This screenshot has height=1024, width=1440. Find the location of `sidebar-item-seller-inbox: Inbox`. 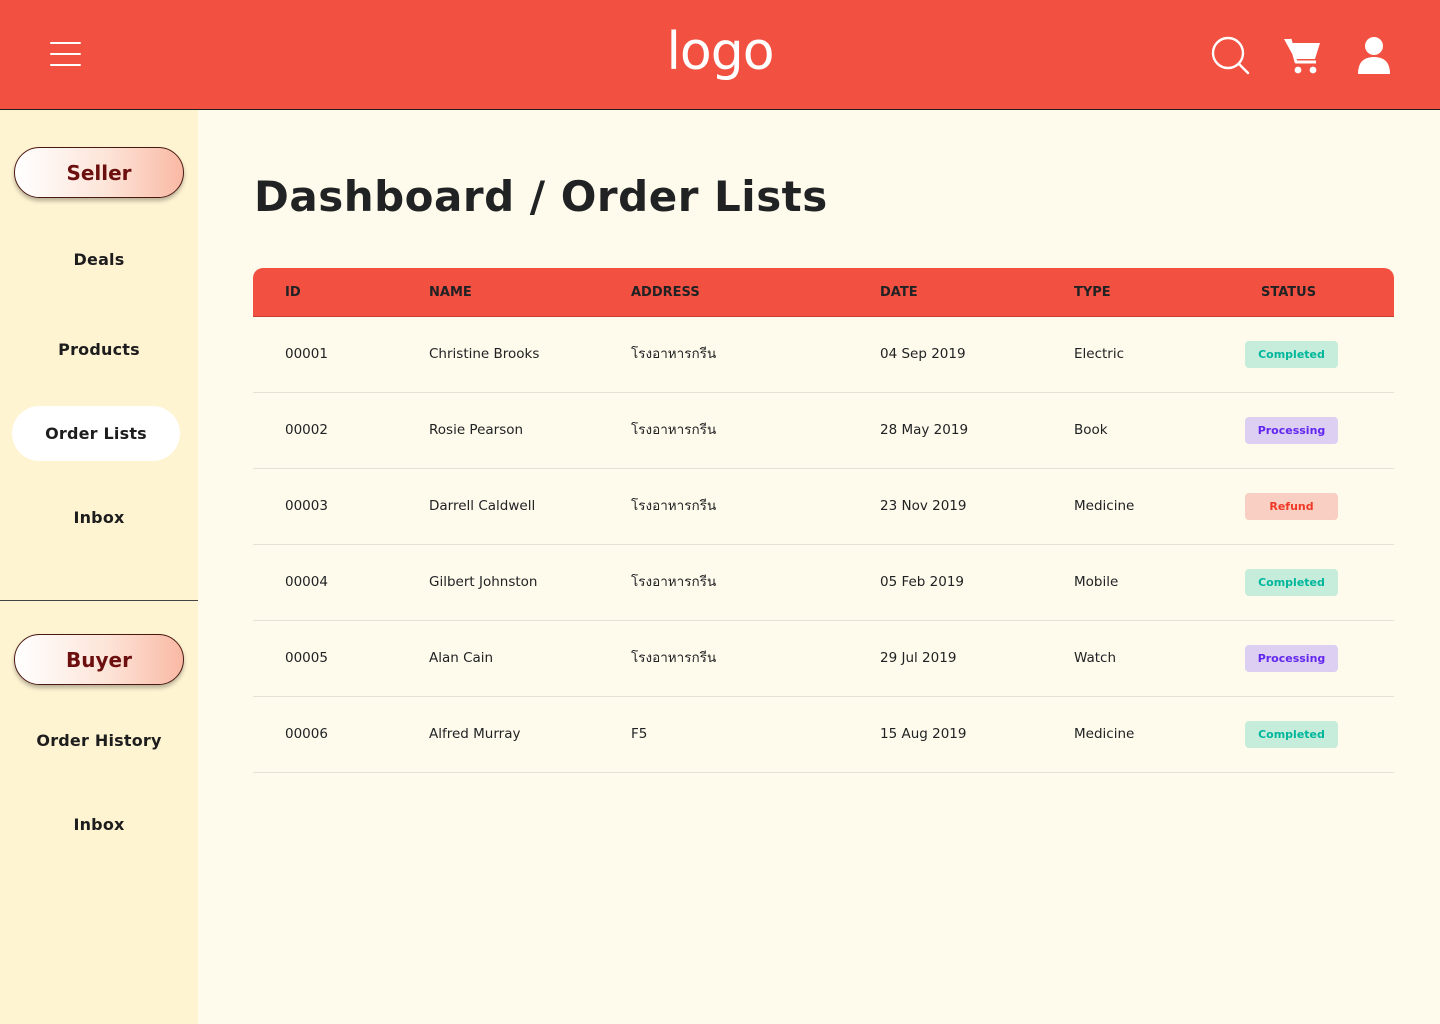

sidebar-item-seller-inbox: Inbox is located at coordinates (99, 517).